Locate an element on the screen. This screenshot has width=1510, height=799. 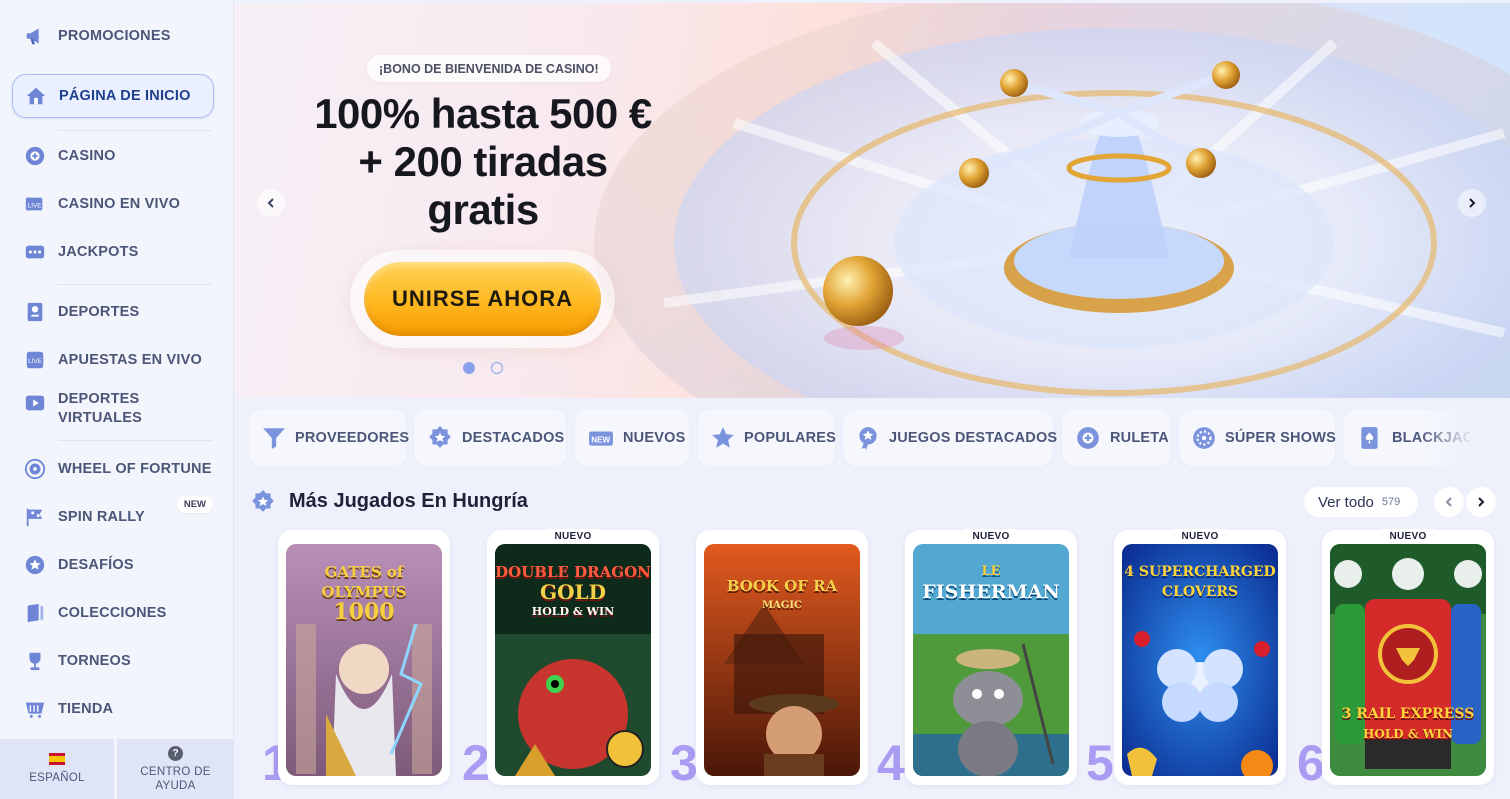
home-icon is located at coordinates (36, 96).